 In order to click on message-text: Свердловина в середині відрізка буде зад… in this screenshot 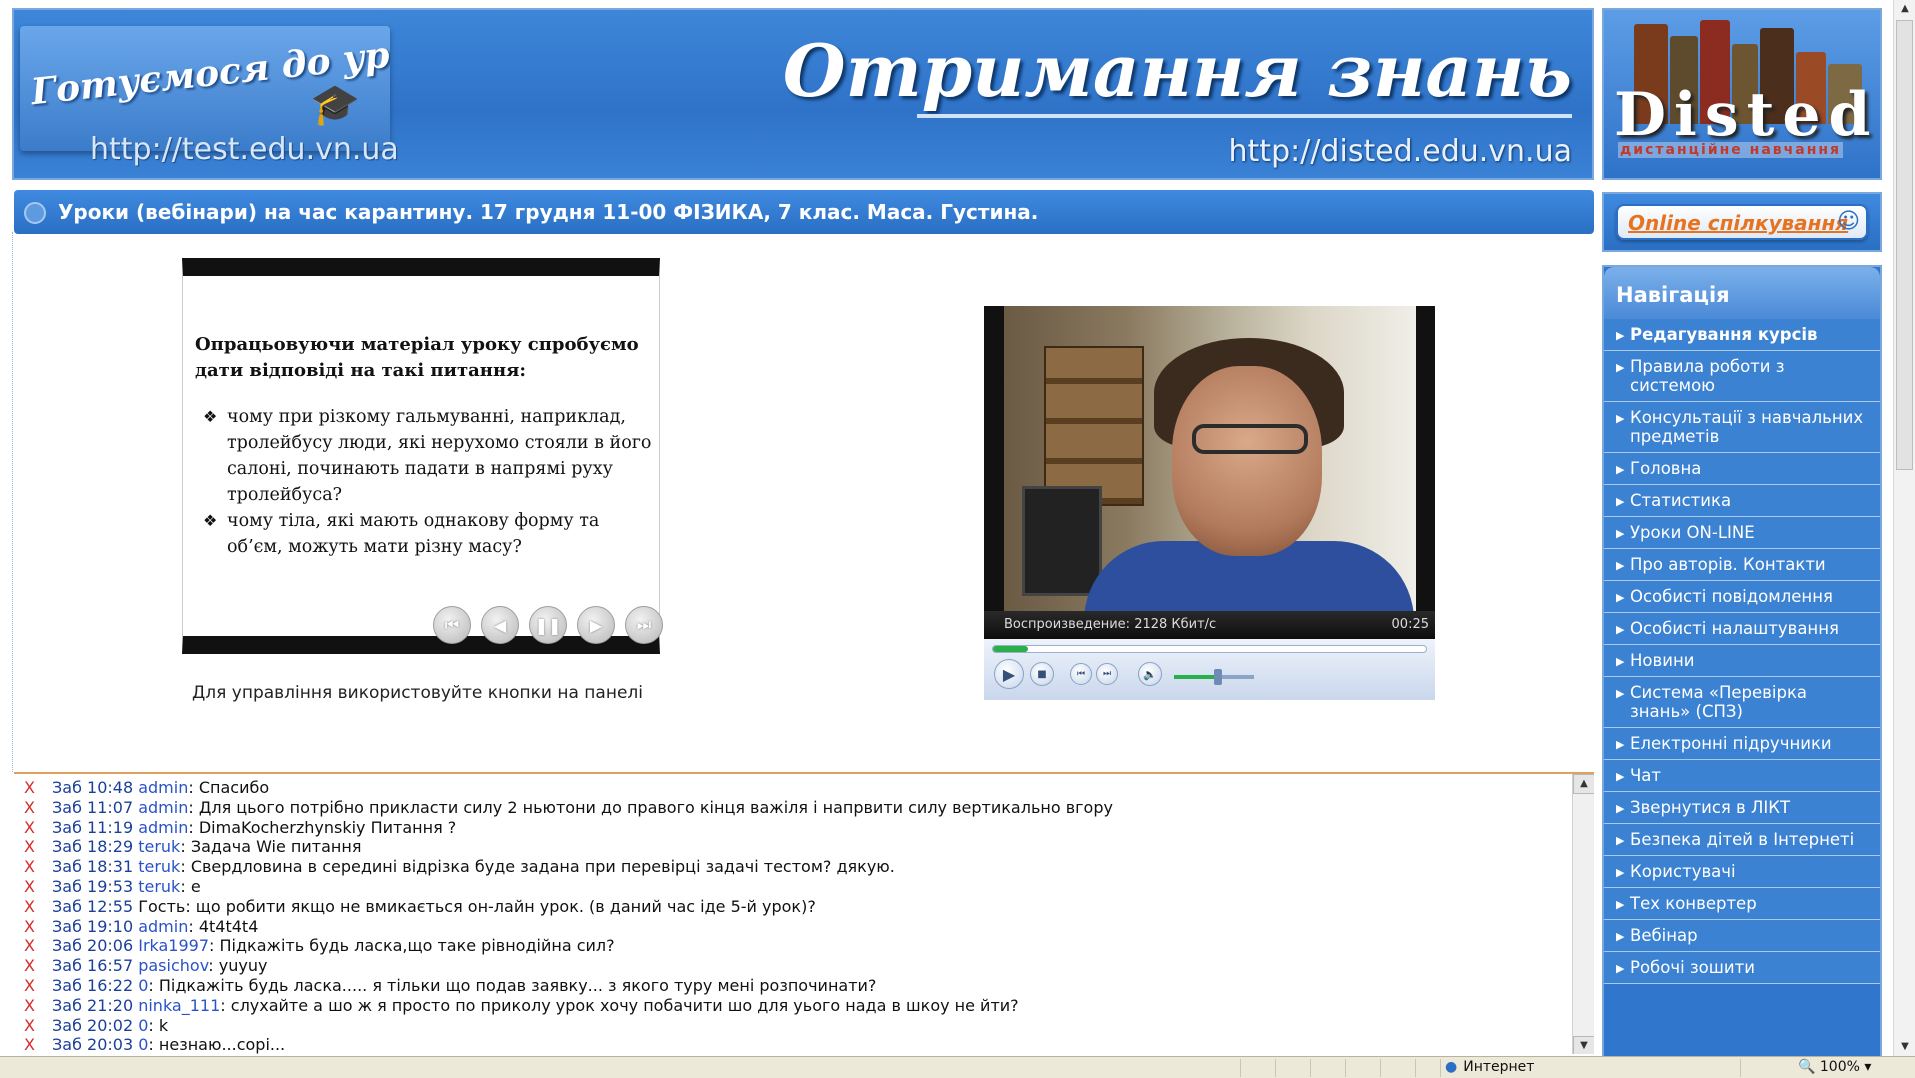, I will do `click(542, 867)`.